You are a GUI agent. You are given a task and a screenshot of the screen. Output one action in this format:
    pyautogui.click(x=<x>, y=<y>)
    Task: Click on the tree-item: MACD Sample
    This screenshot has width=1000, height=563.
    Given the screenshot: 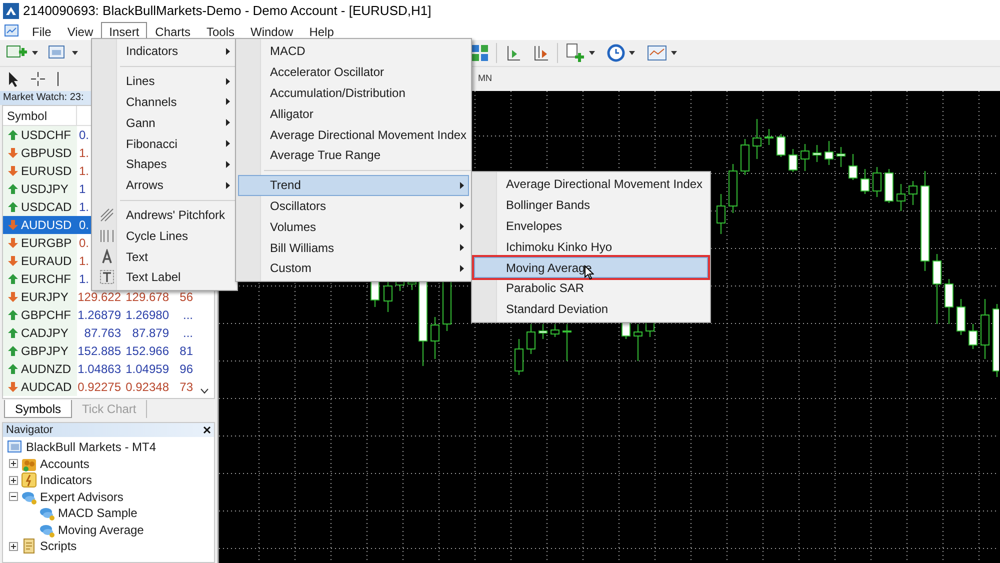 What is the action you would take?
    pyautogui.click(x=98, y=513)
    